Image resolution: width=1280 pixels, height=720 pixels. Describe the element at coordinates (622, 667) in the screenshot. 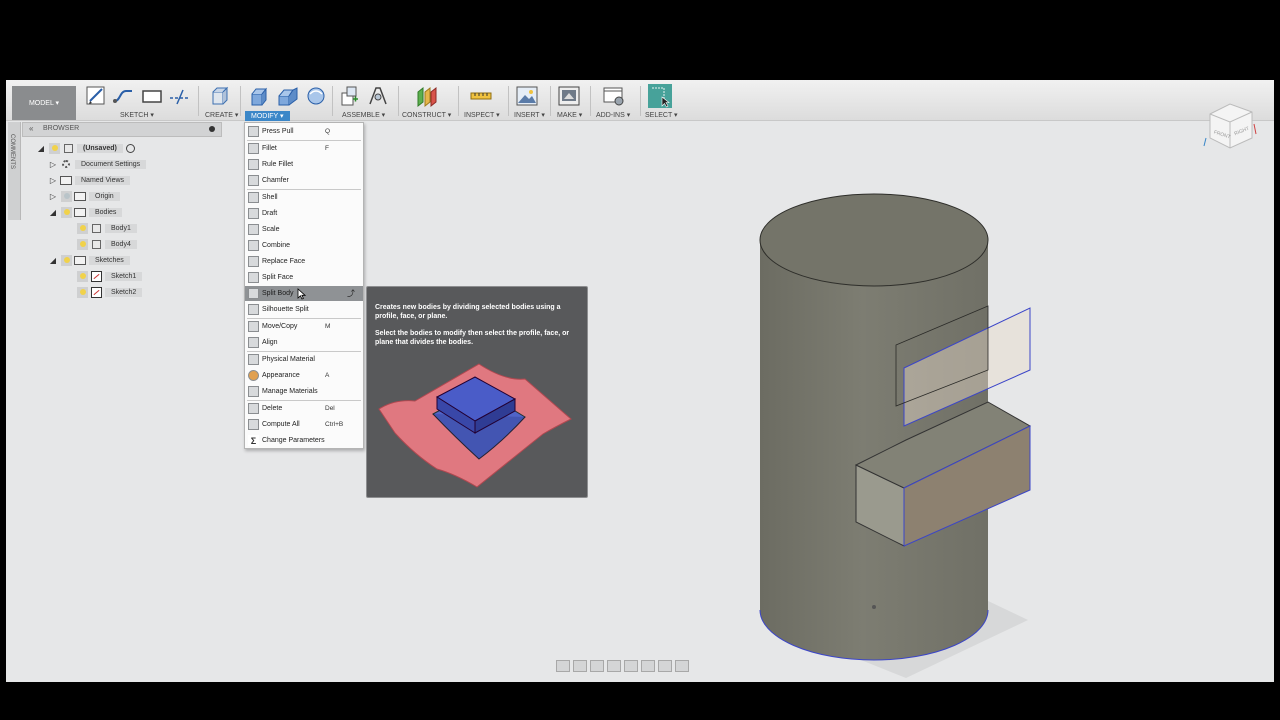

I see `navigation-bar` at that location.